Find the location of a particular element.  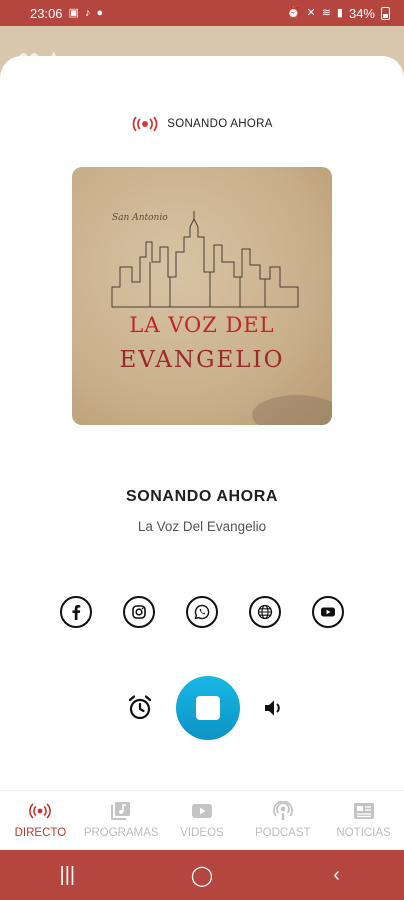

broadcast-icon is located at coordinates (145, 124).